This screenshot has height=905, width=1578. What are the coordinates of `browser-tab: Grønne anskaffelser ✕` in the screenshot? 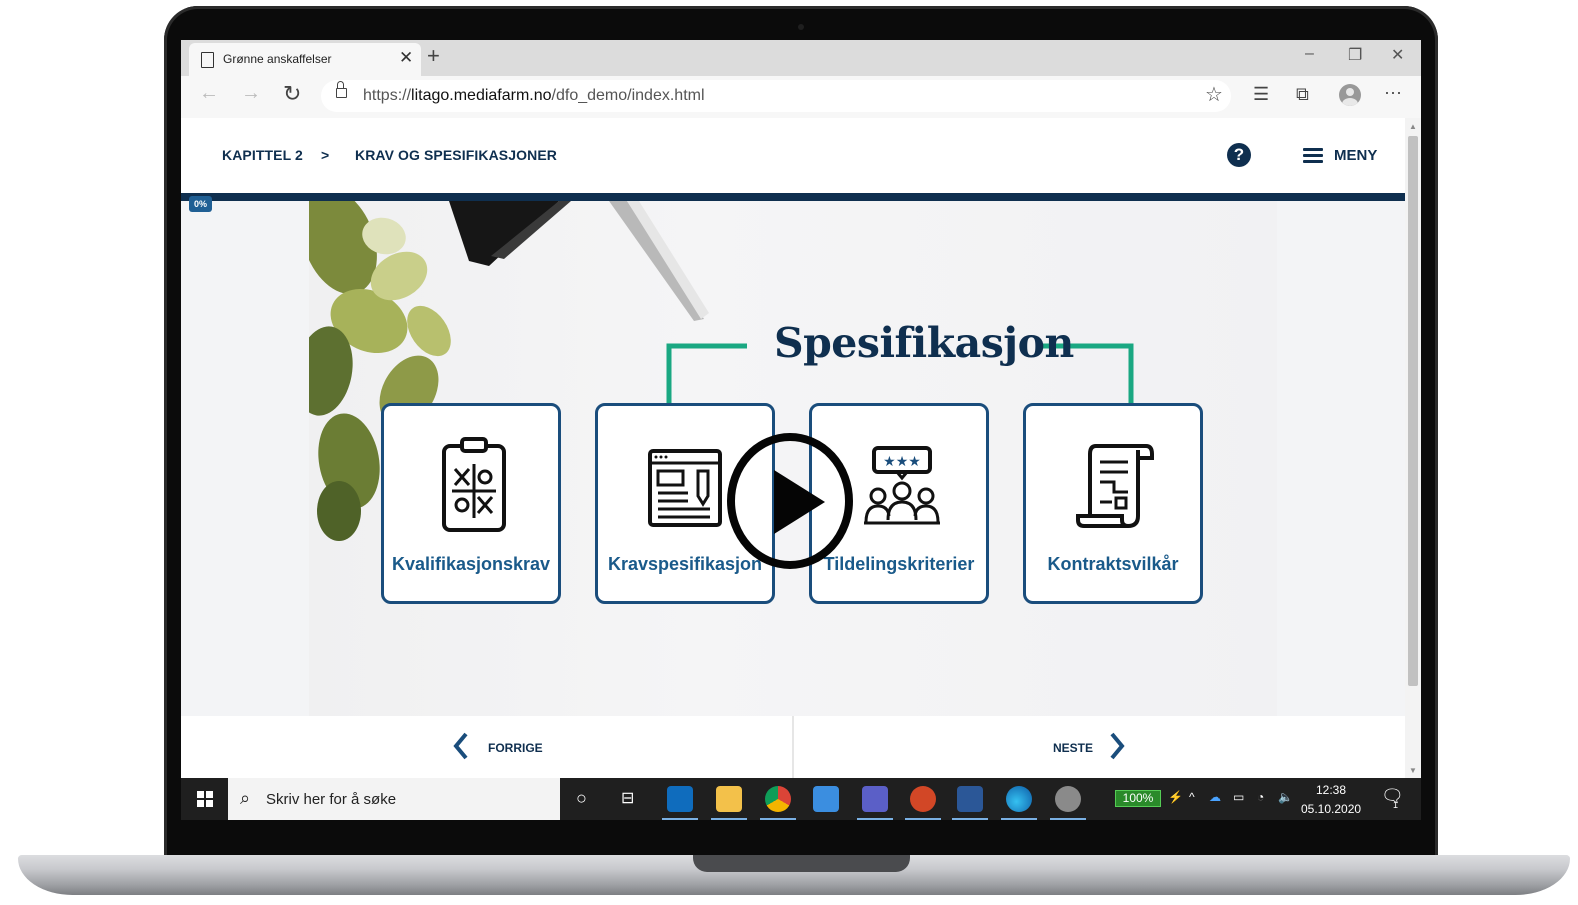 It's located at (305, 59).